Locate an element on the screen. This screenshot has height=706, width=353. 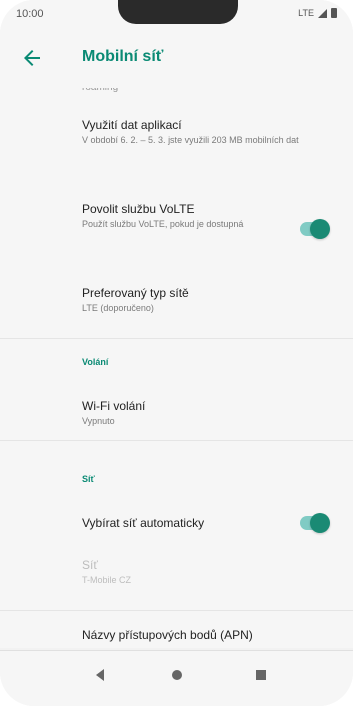
item-subtitle: Vypnuto is located at coordinates (98, 421).